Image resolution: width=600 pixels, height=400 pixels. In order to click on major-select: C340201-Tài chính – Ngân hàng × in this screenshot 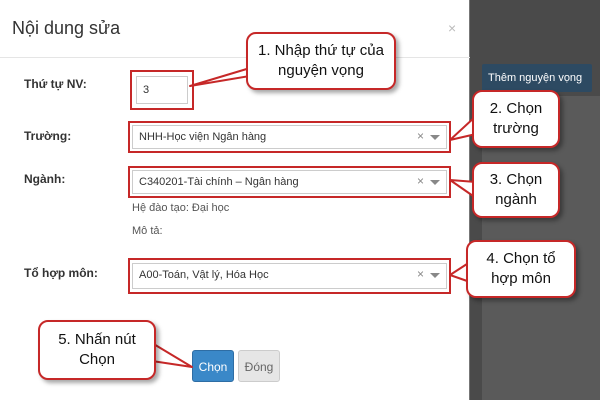, I will do `click(289, 182)`.